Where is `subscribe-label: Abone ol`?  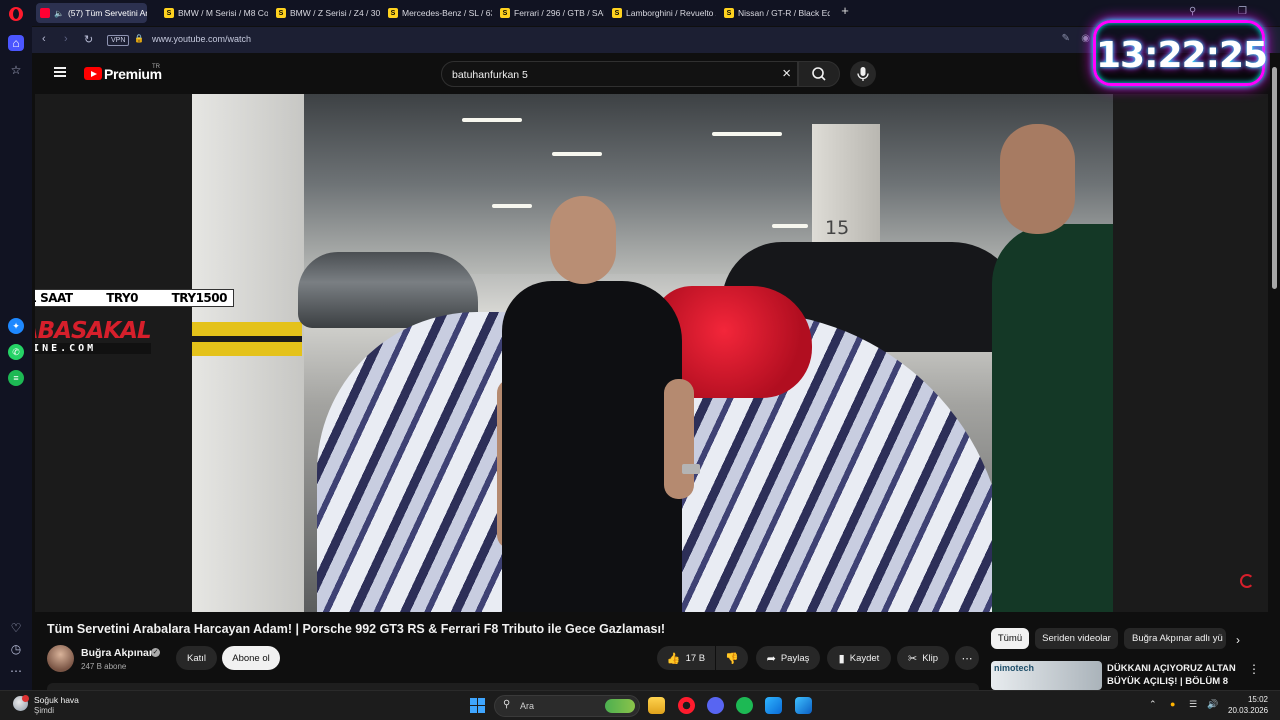
subscribe-label: Abone ol is located at coordinates (251, 658).